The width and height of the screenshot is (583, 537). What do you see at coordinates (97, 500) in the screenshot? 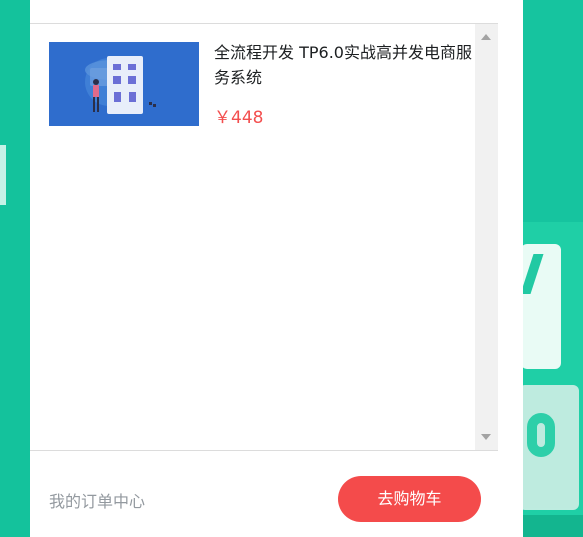
I see `my-order-center-link: 我的订单中心` at bounding box center [97, 500].